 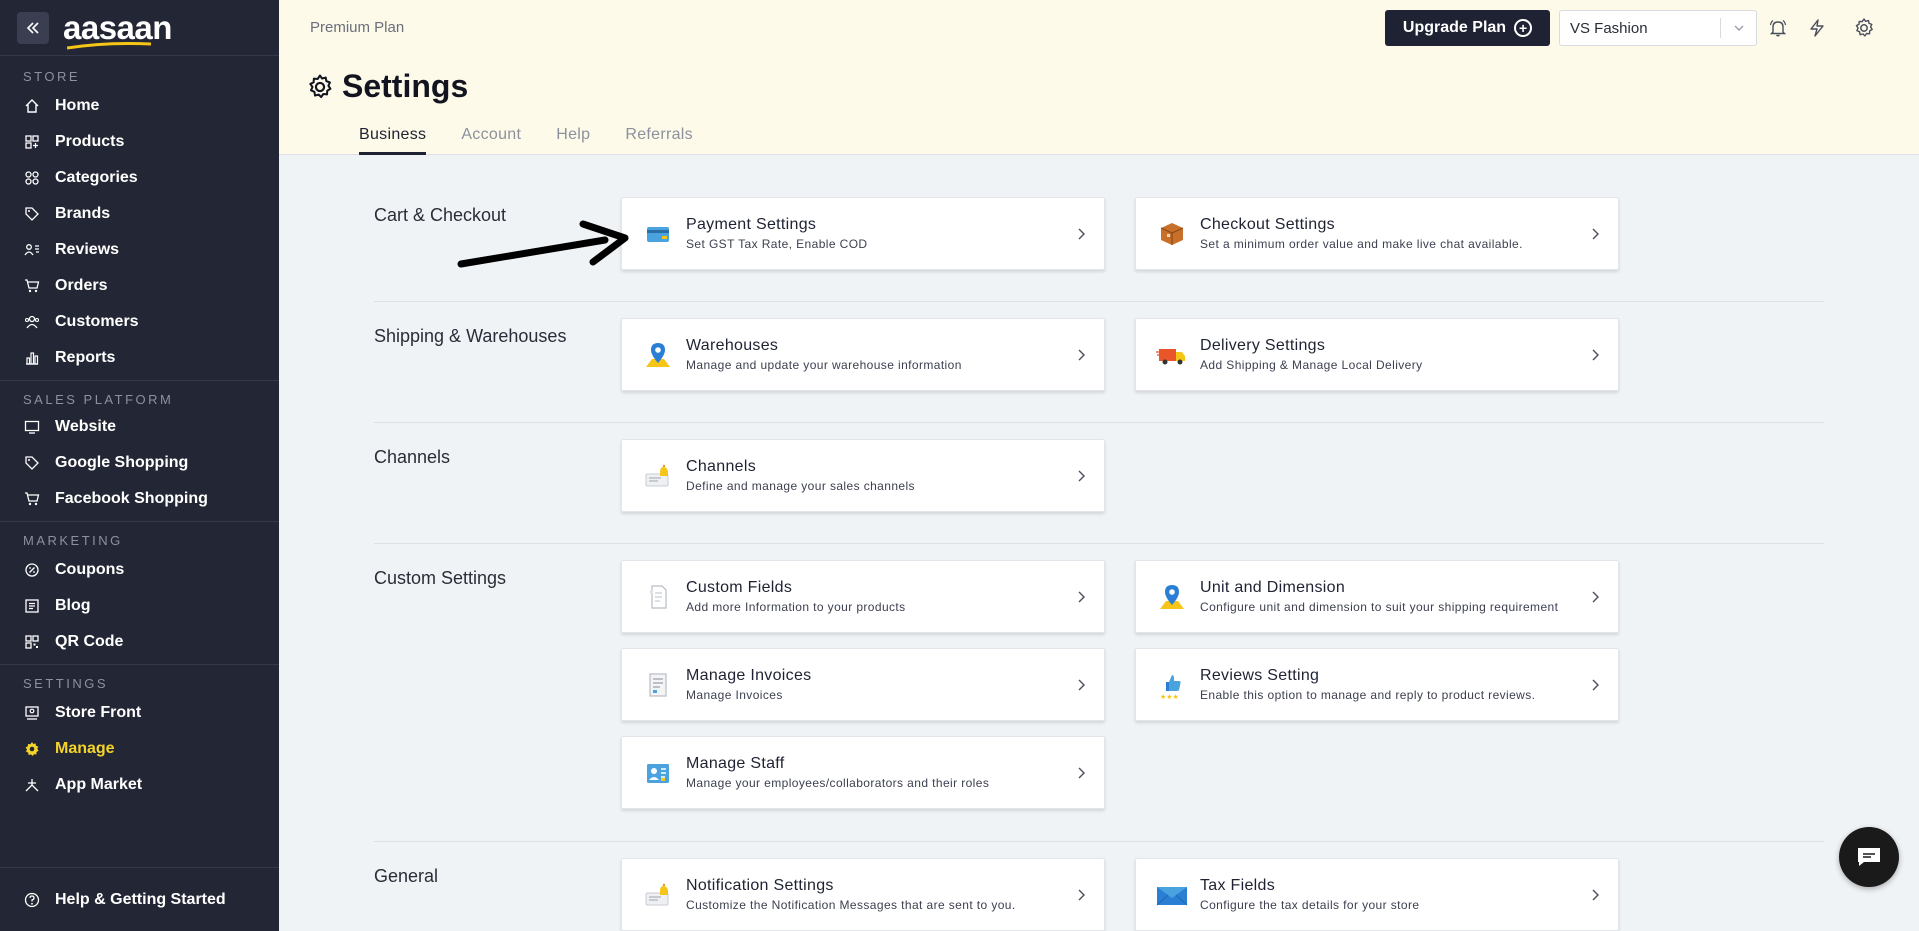 I want to click on sidebar-item-home: Home, so click(x=151, y=106).